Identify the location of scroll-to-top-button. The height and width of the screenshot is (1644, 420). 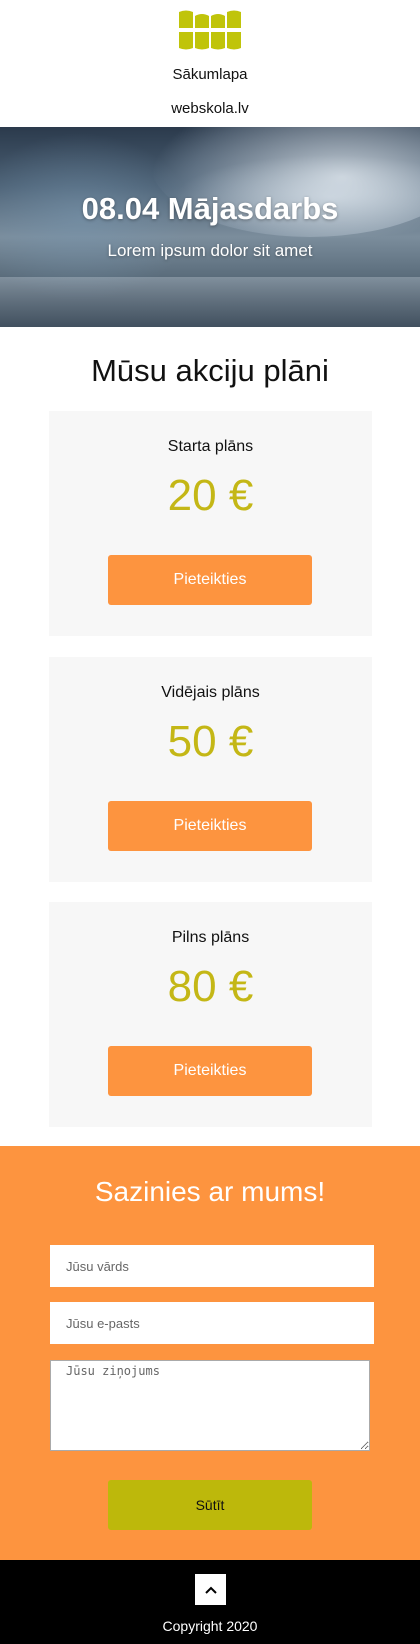
(210, 1589).